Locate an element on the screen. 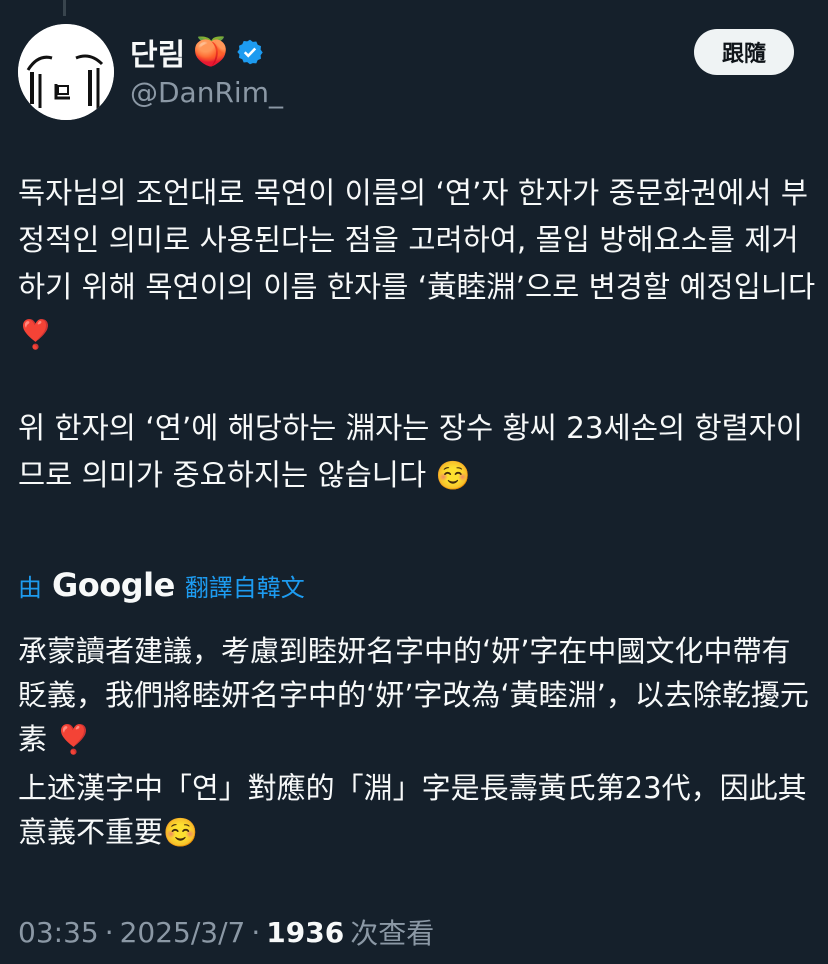 The height and width of the screenshot is (964, 828). avatar is located at coordinates (66, 72).